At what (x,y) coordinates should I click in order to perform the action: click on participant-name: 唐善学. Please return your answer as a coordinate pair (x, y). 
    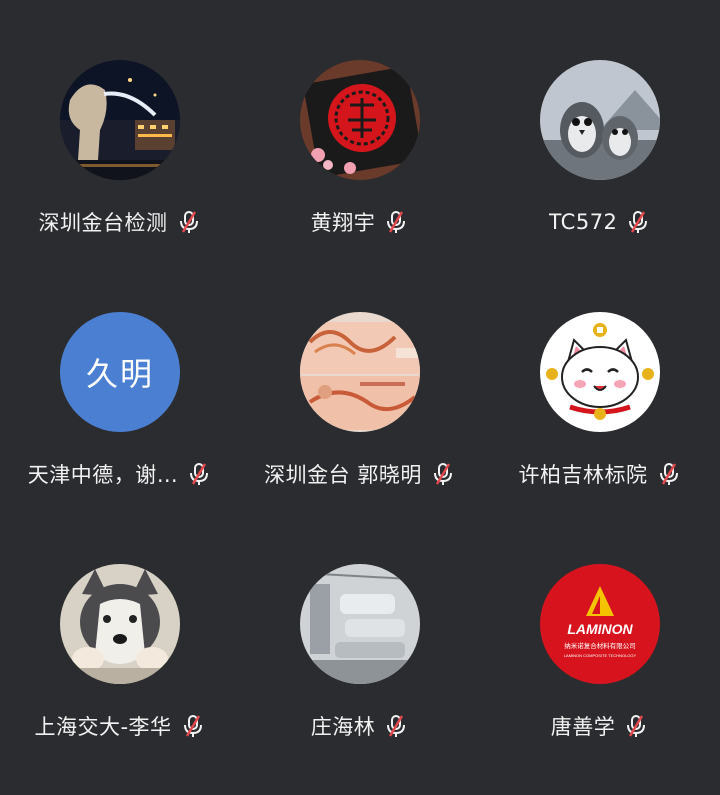
    Looking at the image, I should click on (583, 727).